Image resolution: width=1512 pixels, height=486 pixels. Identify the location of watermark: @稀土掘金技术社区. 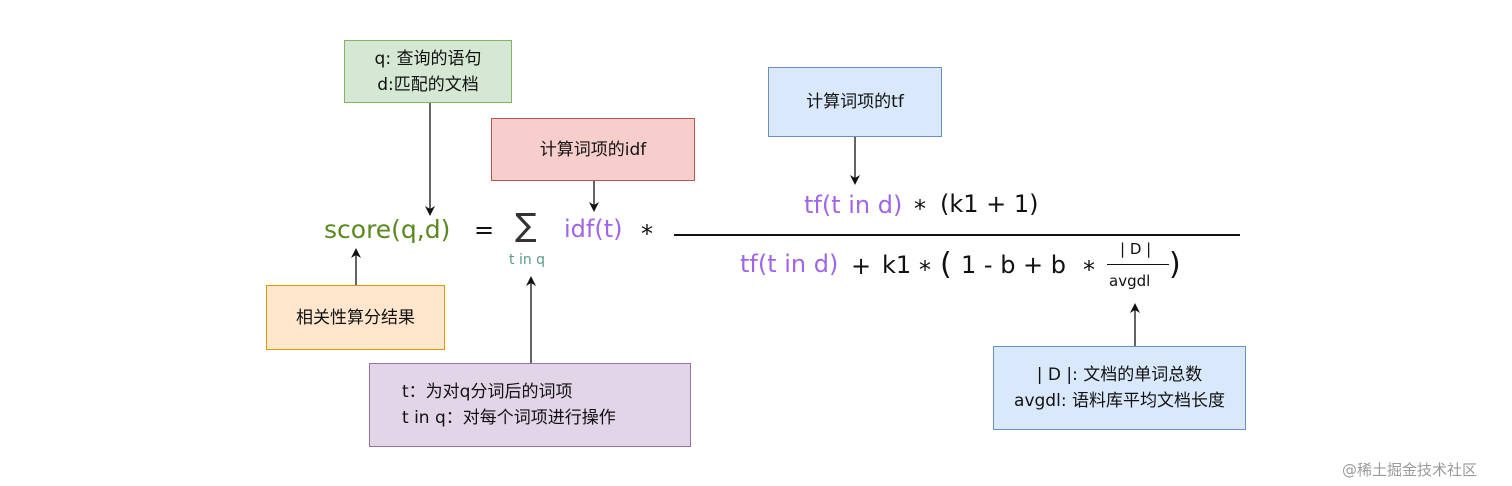
(1410, 470).